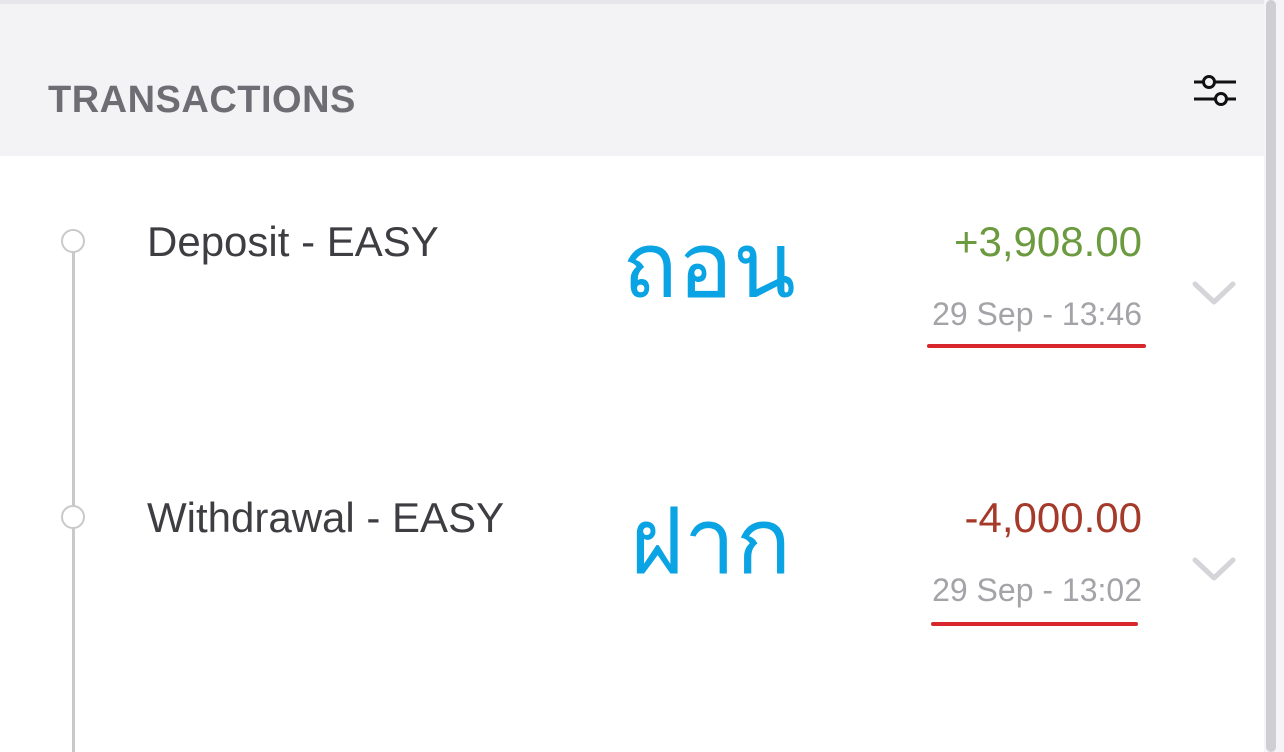  I want to click on transaction-amount: +3,908.00, so click(1047, 241).